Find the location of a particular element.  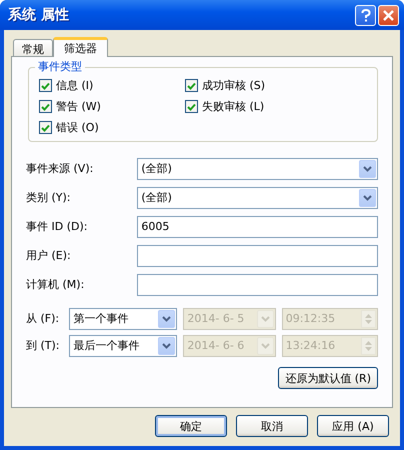

field-label: 类别 (Y): is located at coordinates (49, 197).